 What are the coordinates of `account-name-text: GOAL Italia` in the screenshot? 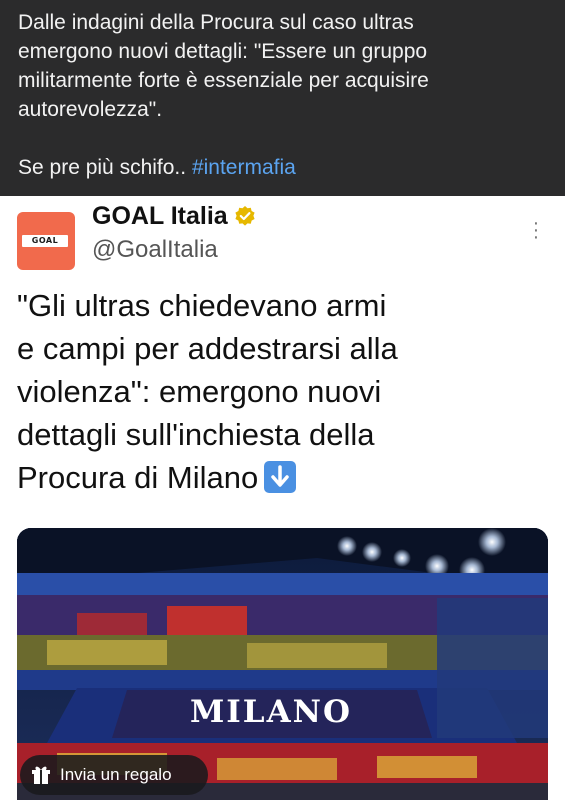 It's located at (160, 216).